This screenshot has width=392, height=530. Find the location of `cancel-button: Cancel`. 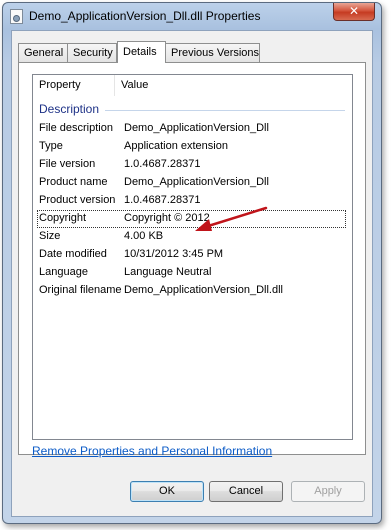

cancel-button: Cancel is located at coordinates (246, 491).